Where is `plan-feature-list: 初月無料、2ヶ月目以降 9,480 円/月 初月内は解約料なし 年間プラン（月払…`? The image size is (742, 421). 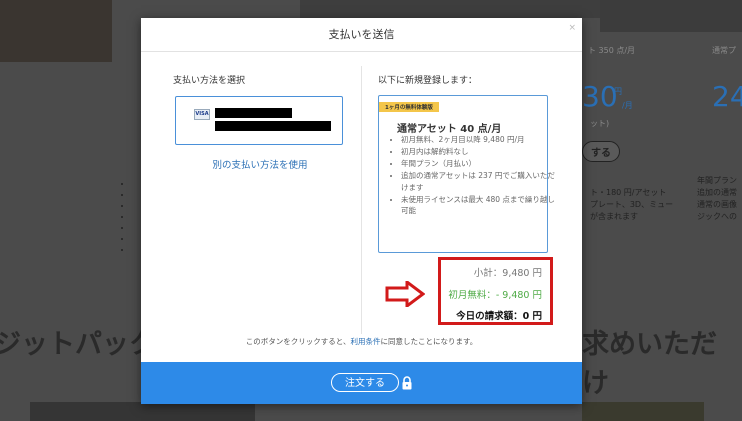
plan-feature-list: 初月無料、2ヶ月目以降 9,480 円/月 初月内は解約料なし 年間プラン（月払… is located at coordinates (471, 175).